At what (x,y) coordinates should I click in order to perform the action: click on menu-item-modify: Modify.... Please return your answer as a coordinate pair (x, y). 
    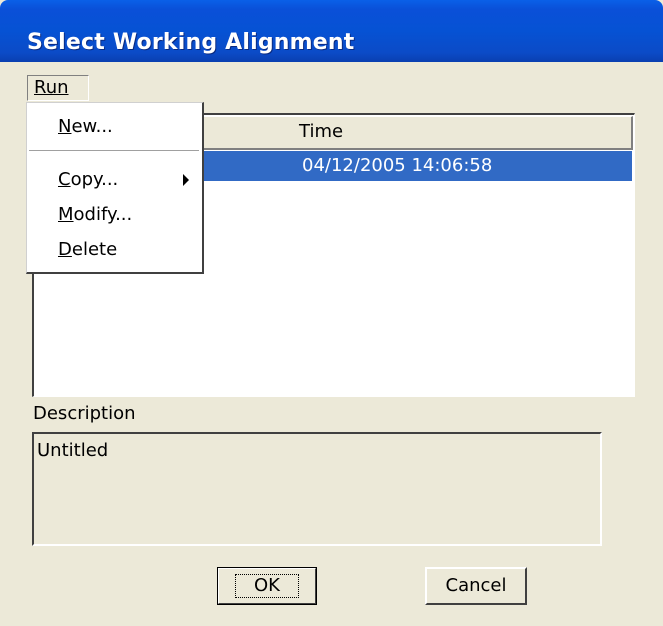
    Looking at the image, I should click on (114, 215).